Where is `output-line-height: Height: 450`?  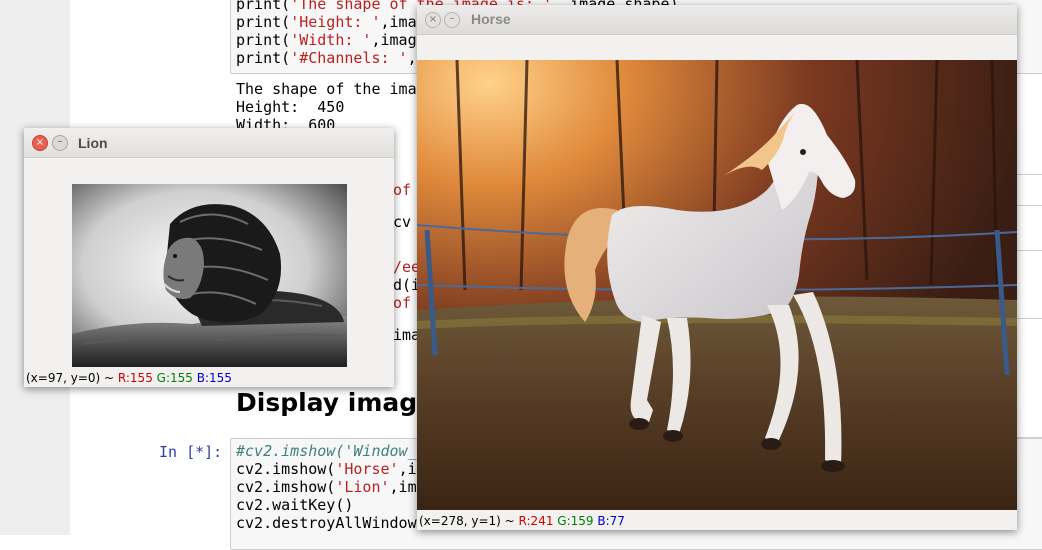 output-line-height: Height: 450 is located at coordinates (290, 107).